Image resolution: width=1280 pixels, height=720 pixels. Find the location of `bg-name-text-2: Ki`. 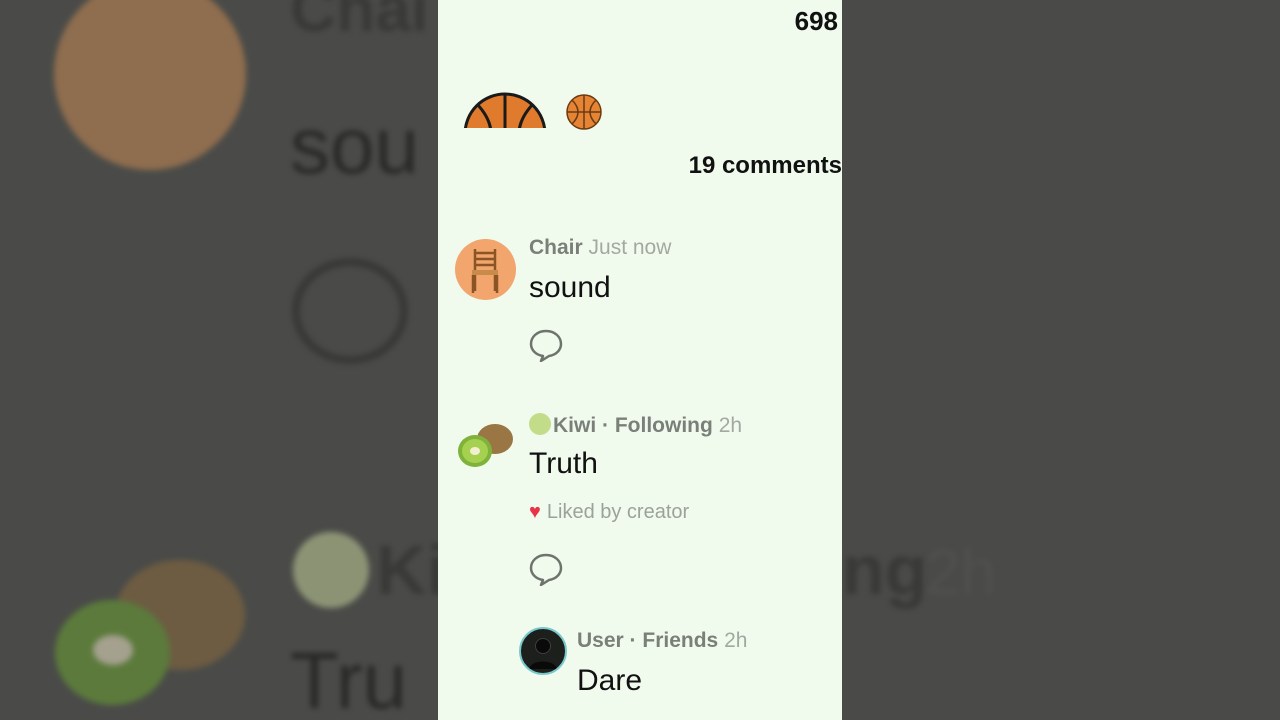

bg-name-text-2: Ki is located at coordinates (411, 570).